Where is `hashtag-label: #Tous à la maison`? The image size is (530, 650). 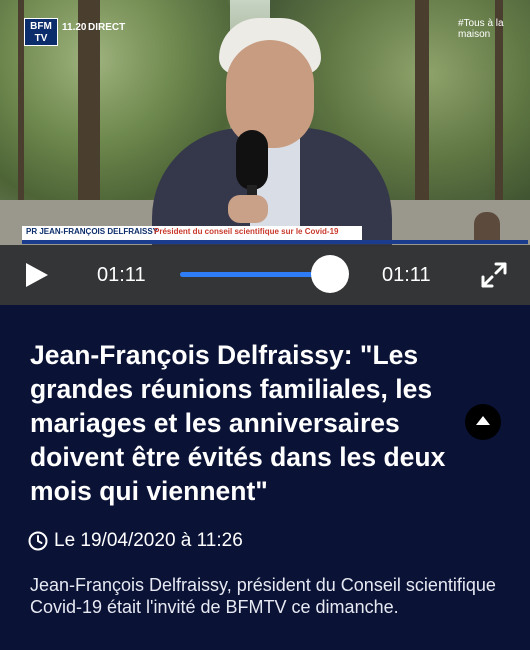
hashtag-label: #Tous à la maison is located at coordinates (481, 29).